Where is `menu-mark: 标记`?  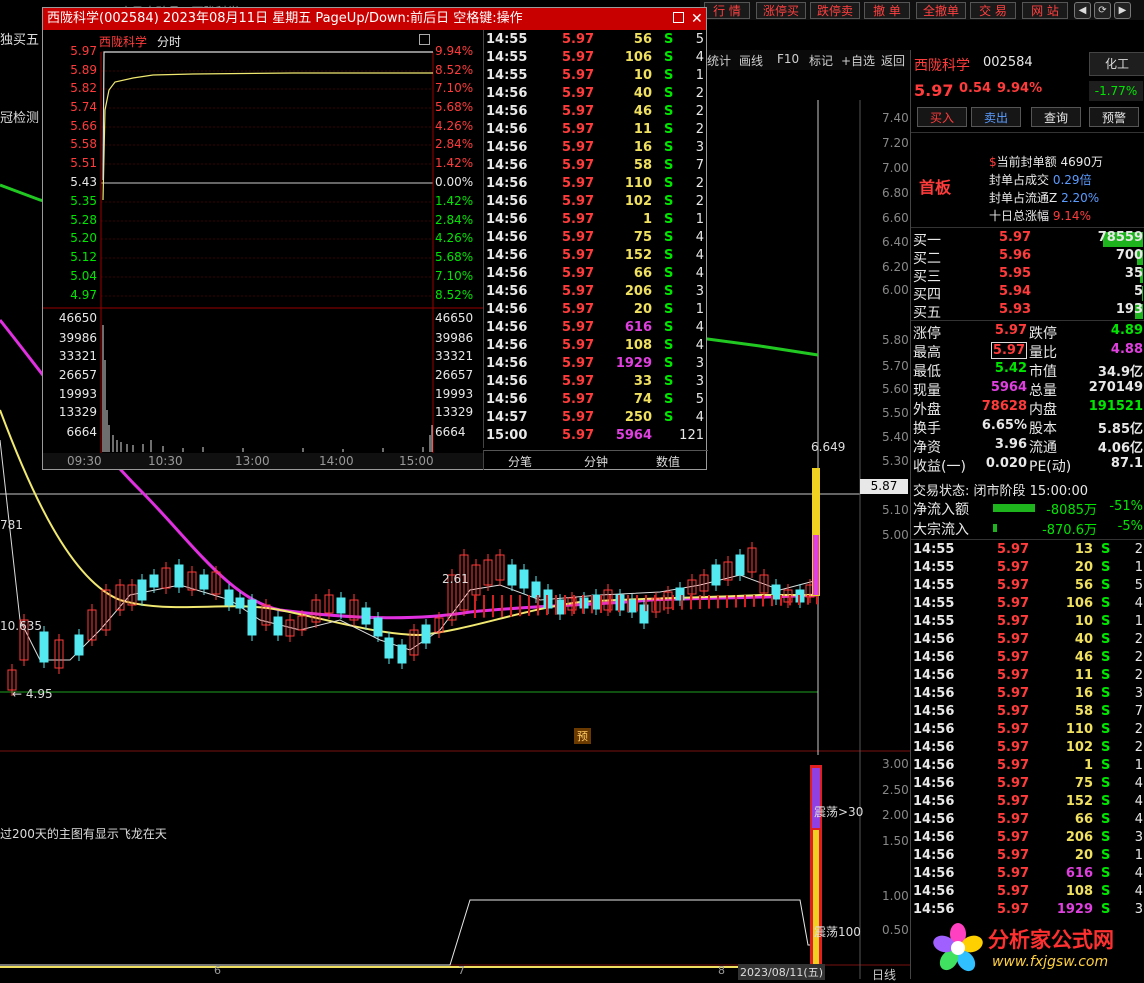
menu-mark: 标记 is located at coordinates (821, 60).